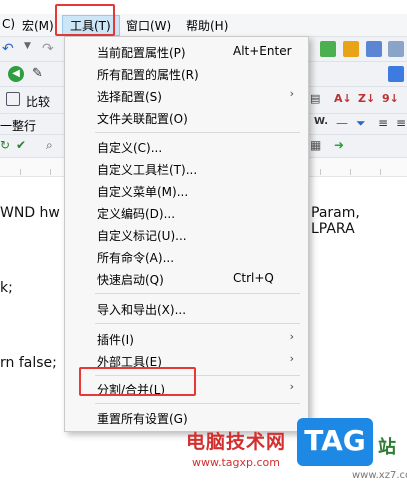 The image size is (407, 485). What do you see at coordinates (262, 51) in the screenshot?
I see `shortcut-alt-enter: Alt+Enter` at bounding box center [262, 51].